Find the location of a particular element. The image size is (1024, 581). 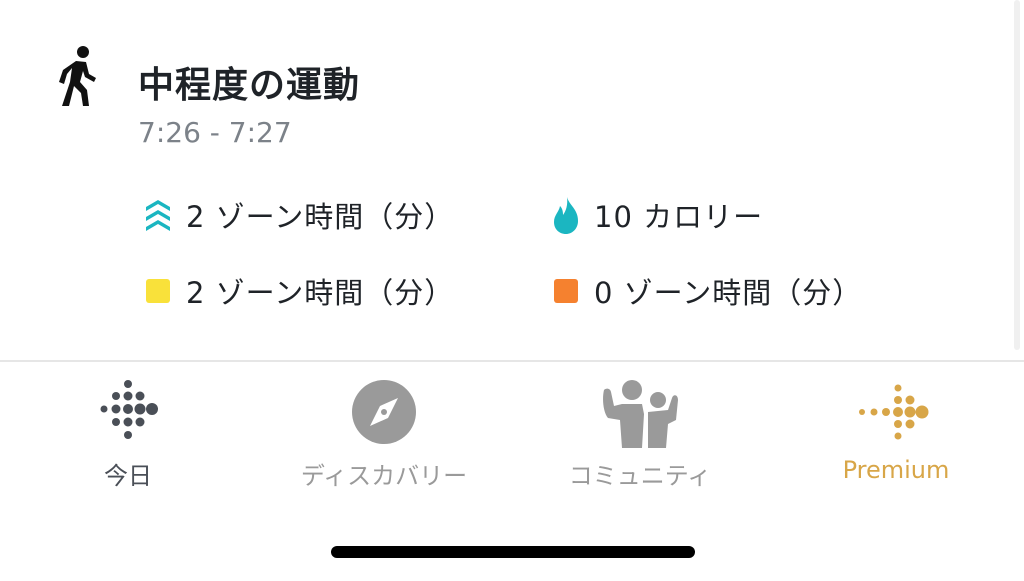

stat-label: 0 ゾーン時間（分） is located at coordinates (728, 293).